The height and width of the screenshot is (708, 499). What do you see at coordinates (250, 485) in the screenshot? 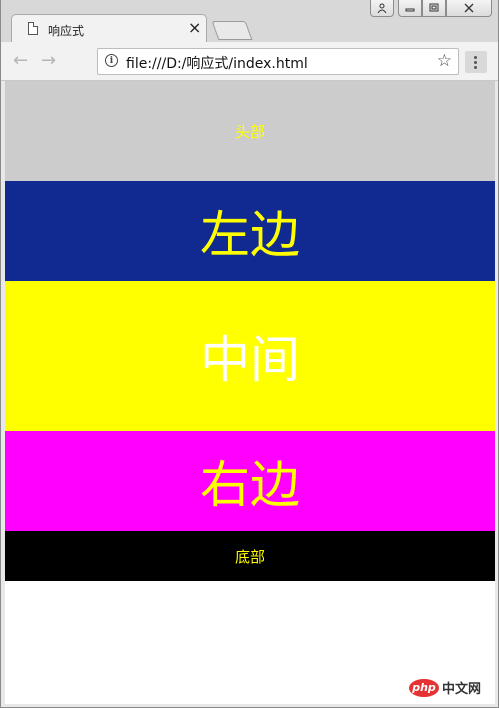
I see `right-text: 右边` at bounding box center [250, 485].